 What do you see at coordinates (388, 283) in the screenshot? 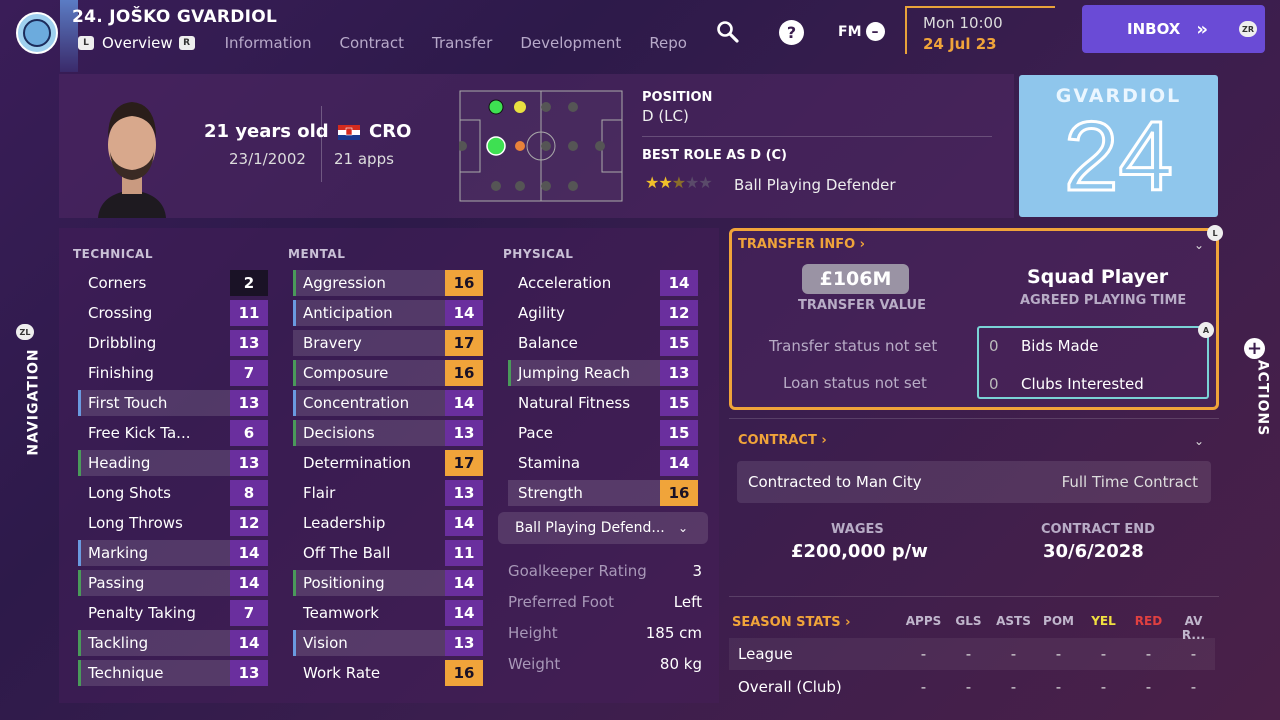
I see `attribute-row: Aggression 16` at bounding box center [388, 283].